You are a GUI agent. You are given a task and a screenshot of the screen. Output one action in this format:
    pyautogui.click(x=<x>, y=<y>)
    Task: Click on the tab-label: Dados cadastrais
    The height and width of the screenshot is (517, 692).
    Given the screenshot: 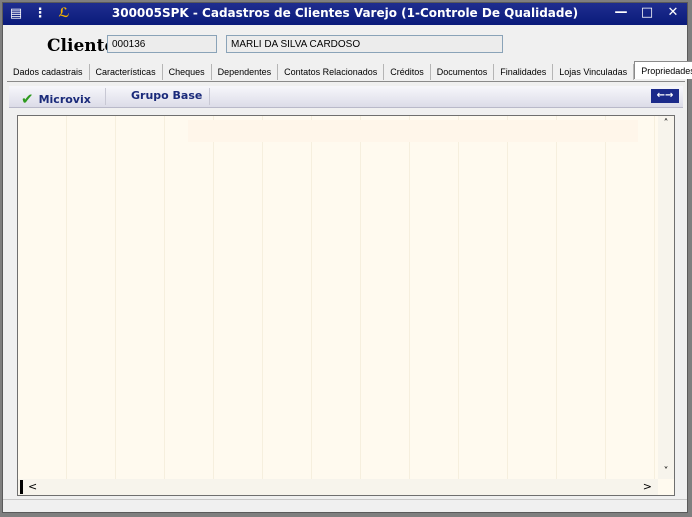 What is the action you would take?
    pyautogui.click(x=48, y=72)
    